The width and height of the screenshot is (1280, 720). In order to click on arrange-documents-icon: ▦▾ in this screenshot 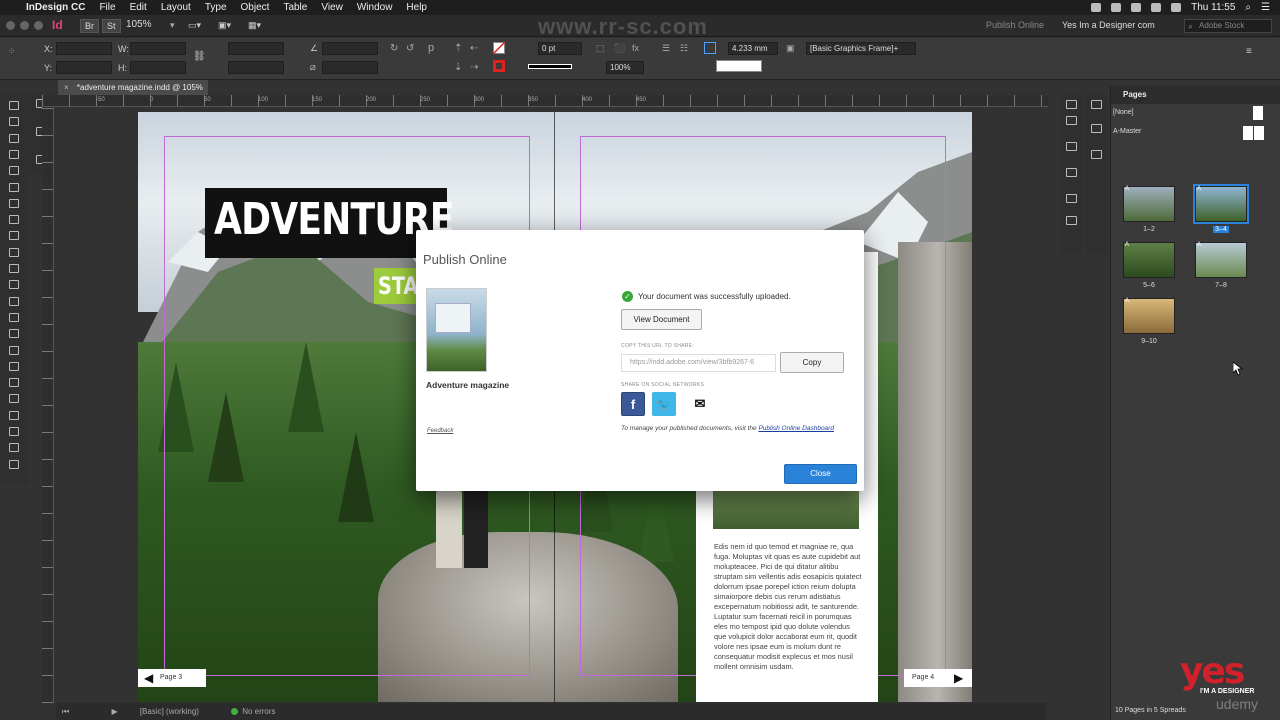, I will do `click(254, 25)`.